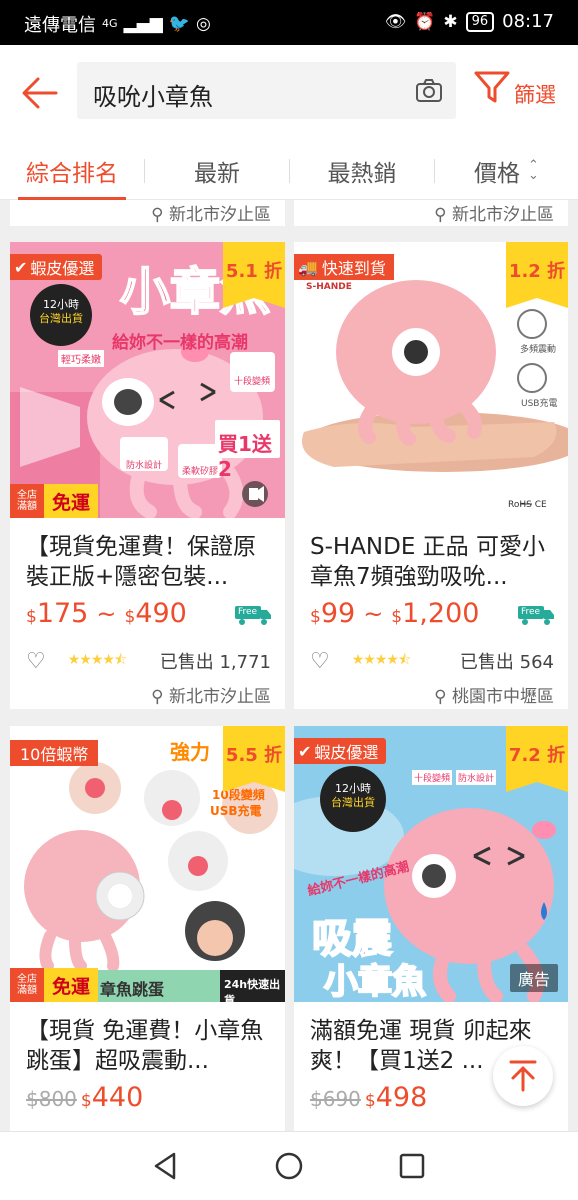  What do you see at coordinates (503, 697) in the screenshot?
I see `location-text: 桃園市中壢區` at bounding box center [503, 697].